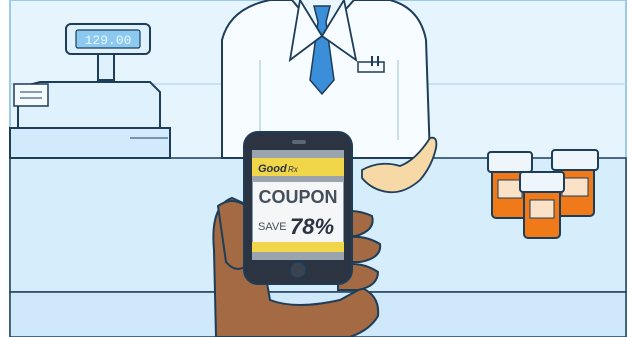 The width and height of the screenshot is (636, 337). Describe the element at coordinates (298, 208) in the screenshot. I see `smartphone-icon` at that location.